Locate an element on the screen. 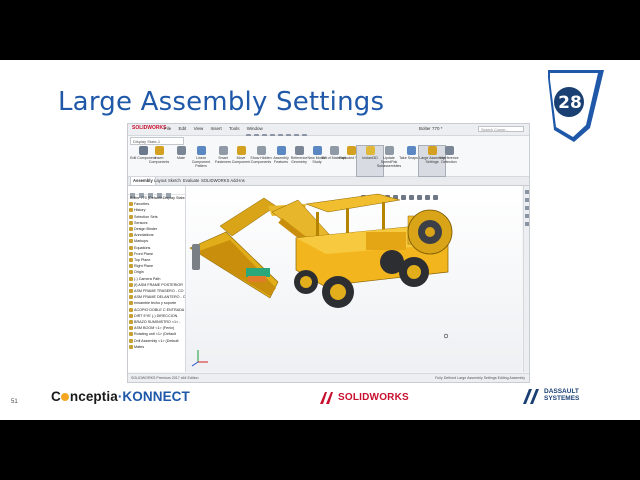 The height and width of the screenshot is (480, 640). reference-geometry-icon is located at coordinates (299, 150).